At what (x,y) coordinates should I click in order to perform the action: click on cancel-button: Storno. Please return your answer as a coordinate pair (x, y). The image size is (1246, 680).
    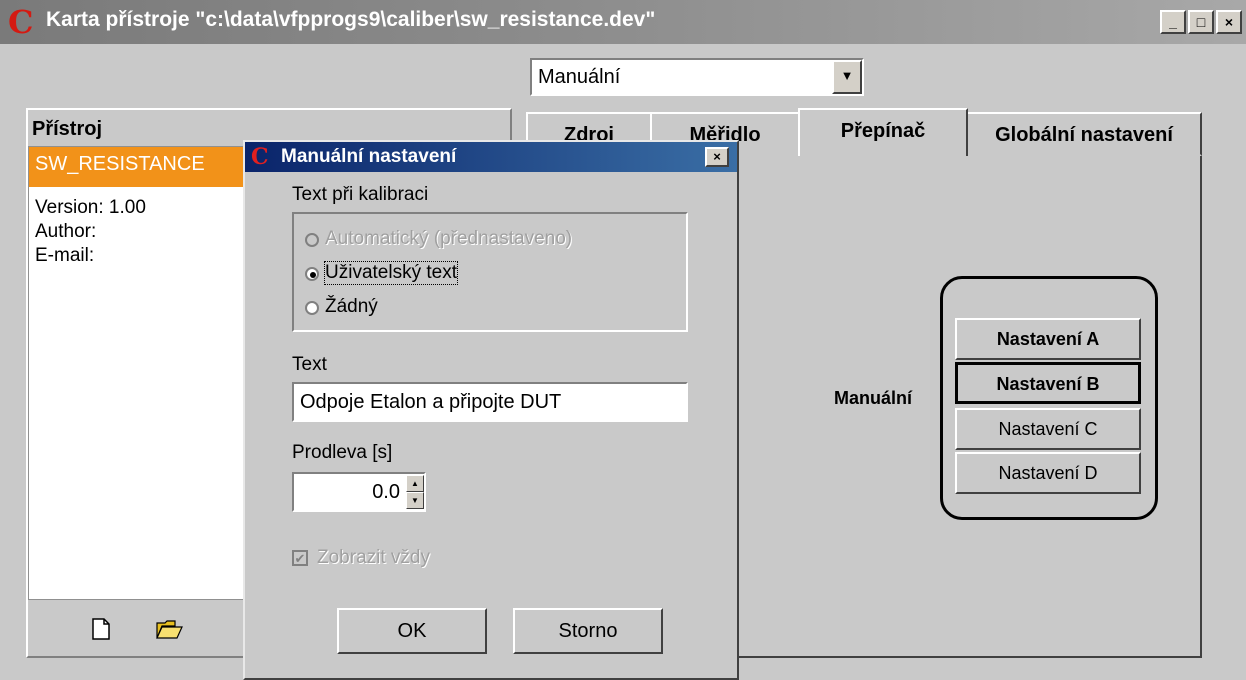
    Looking at the image, I should click on (588, 631).